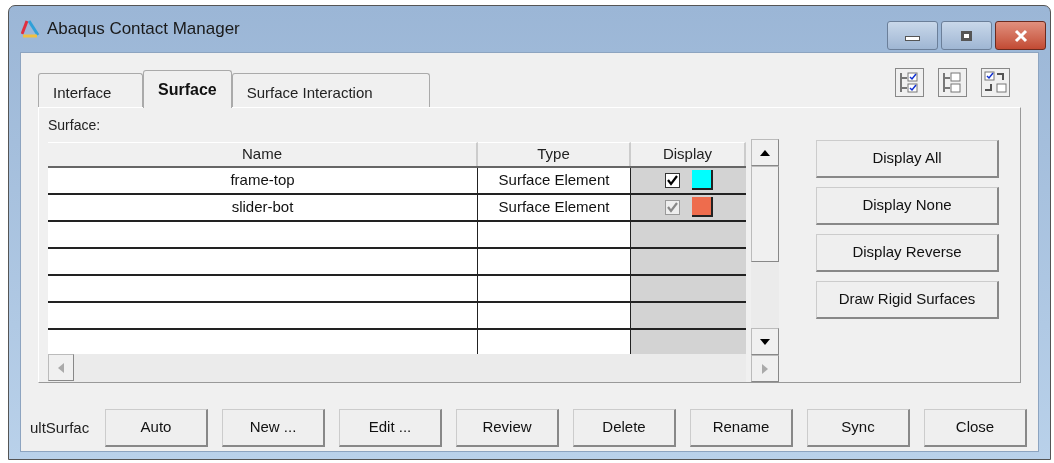  What do you see at coordinates (912, 35) in the screenshot?
I see `minimize-button` at bounding box center [912, 35].